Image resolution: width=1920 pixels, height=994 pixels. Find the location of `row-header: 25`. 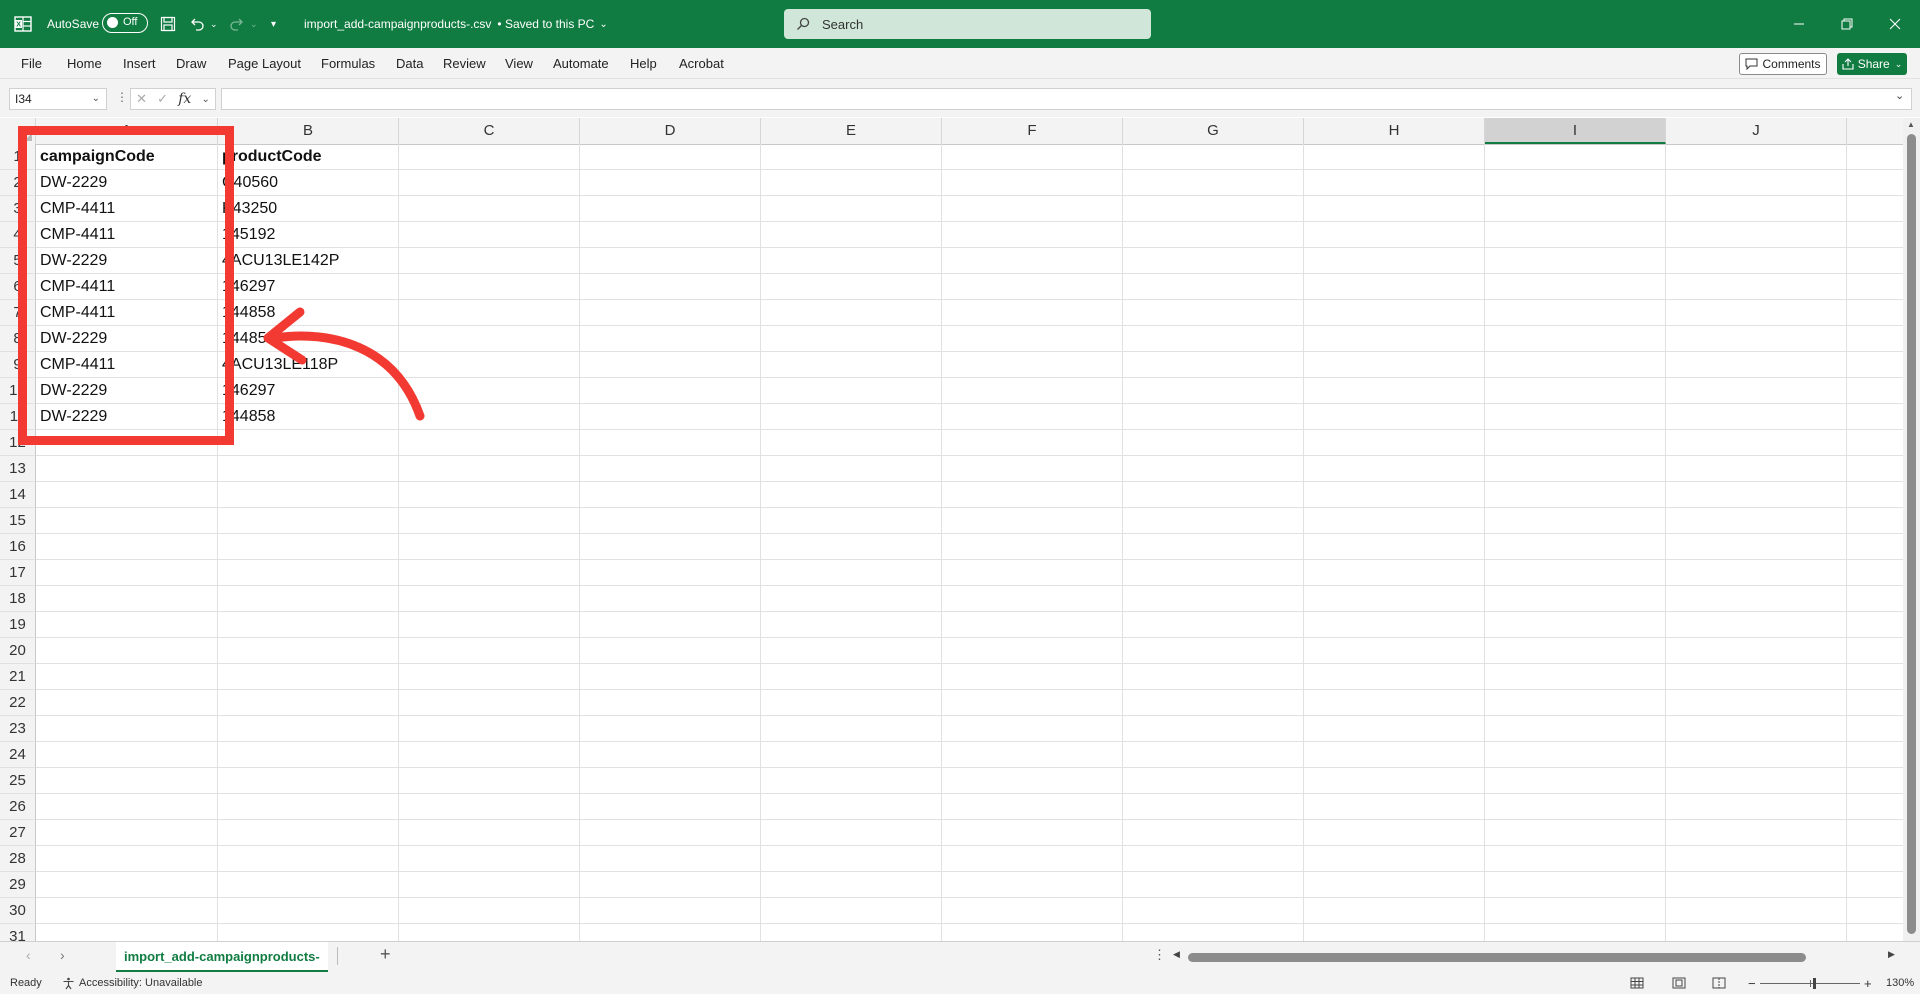

row-header: 25 is located at coordinates (18, 781).